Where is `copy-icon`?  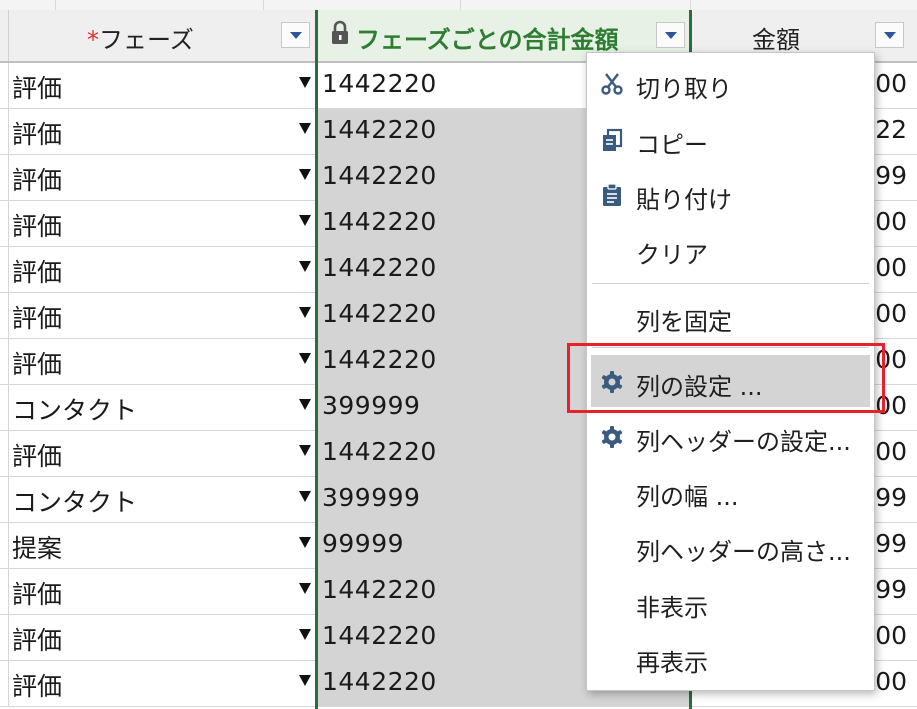 copy-icon is located at coordinates (613, 139).